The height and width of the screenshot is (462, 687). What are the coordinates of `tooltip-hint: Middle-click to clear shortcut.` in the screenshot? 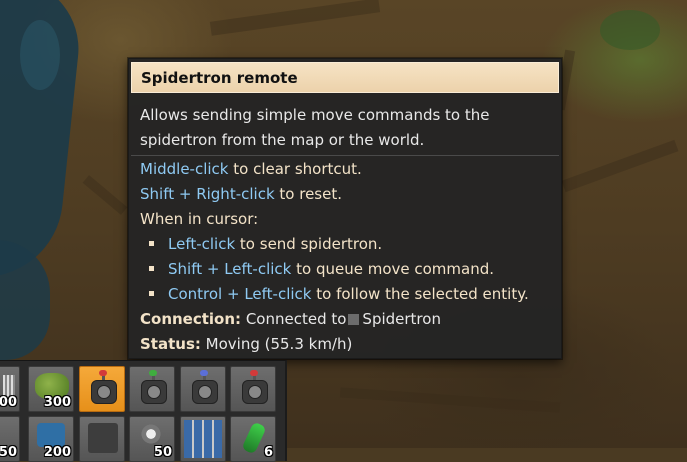 It's located at (251, 169).